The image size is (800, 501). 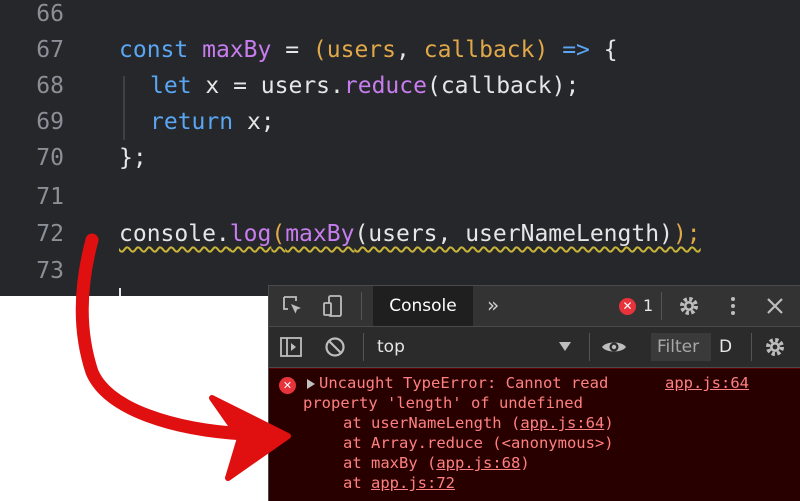 I want to click on stack-link: app.js:64, so click(x=562, y=423).